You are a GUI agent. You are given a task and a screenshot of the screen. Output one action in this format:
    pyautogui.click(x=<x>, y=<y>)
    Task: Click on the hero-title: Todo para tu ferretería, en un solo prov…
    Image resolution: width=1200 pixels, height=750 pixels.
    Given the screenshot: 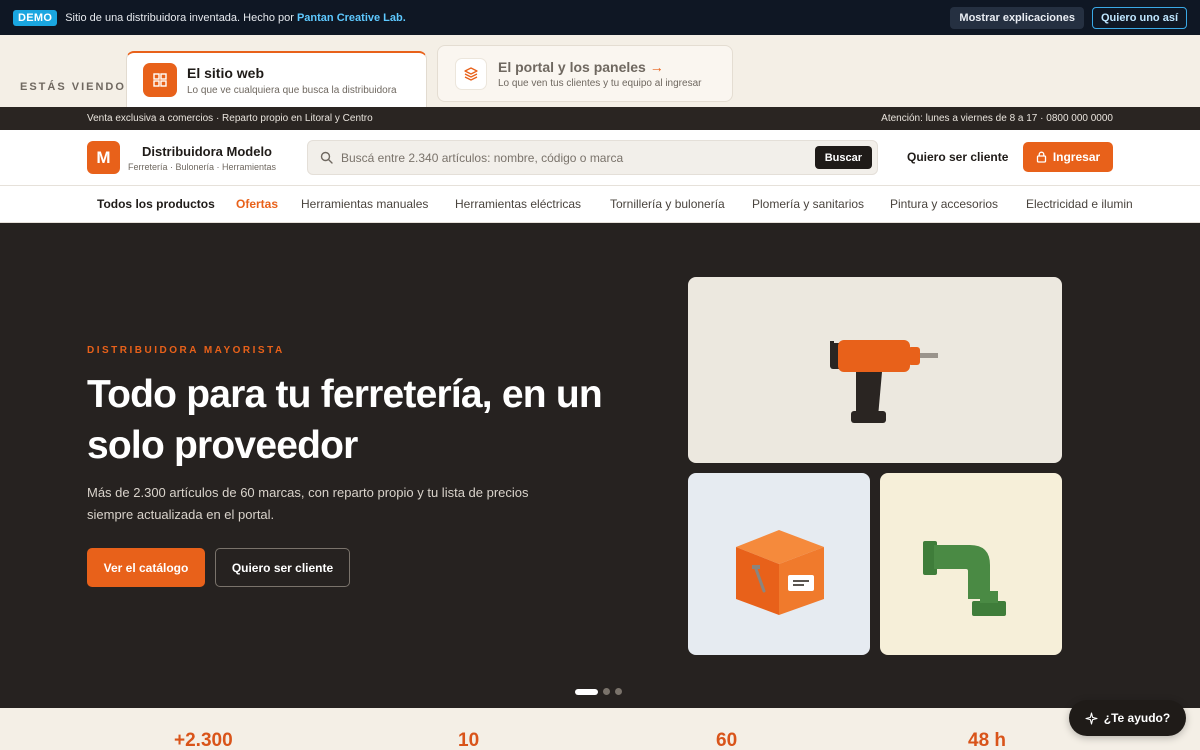 What is the action you would take?
    pyautogui.click(x=345, y=420)
    